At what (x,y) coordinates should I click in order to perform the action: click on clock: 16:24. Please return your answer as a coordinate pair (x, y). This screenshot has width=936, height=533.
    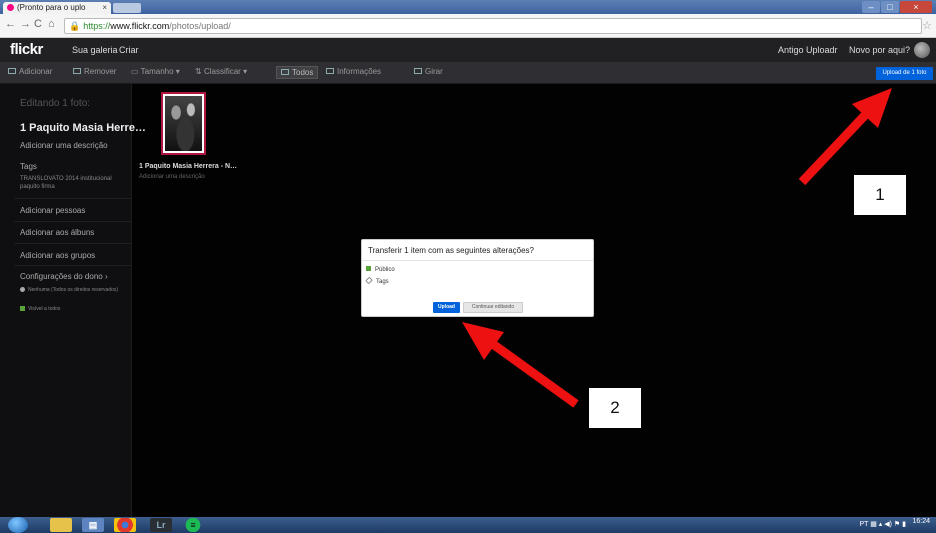
    Looking at the image, I should click on (921, 522).